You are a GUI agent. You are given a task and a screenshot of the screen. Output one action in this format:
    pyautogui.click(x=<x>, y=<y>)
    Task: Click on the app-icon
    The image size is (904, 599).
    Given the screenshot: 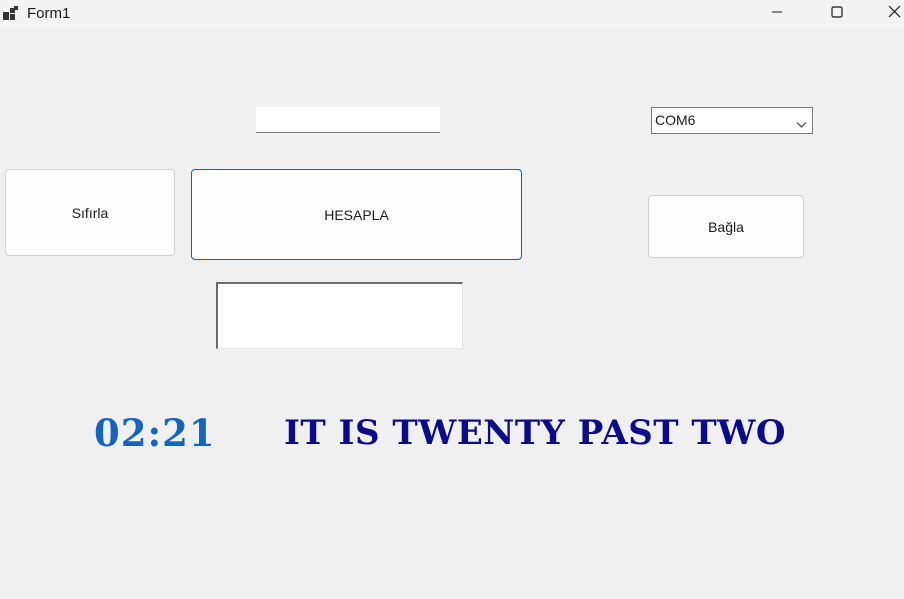 What is the action you would take?
    pyautogui.click(x=11, y=13)
    